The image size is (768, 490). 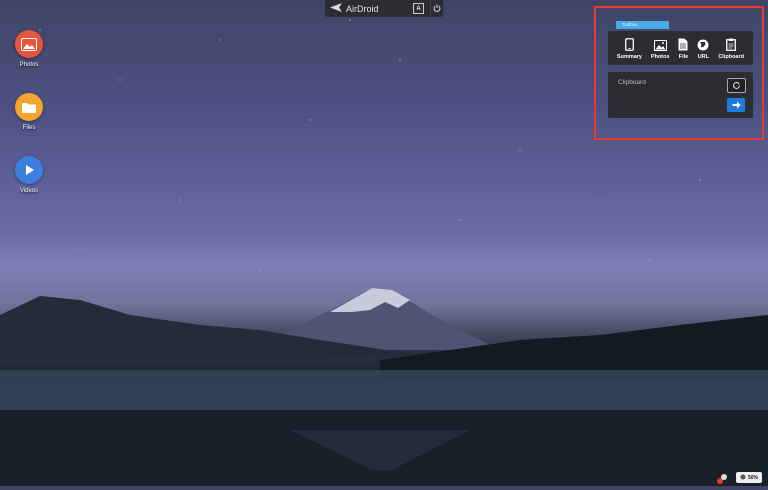 I want to click on clipboard-input: Clipboard, so click(x=632, y=82).